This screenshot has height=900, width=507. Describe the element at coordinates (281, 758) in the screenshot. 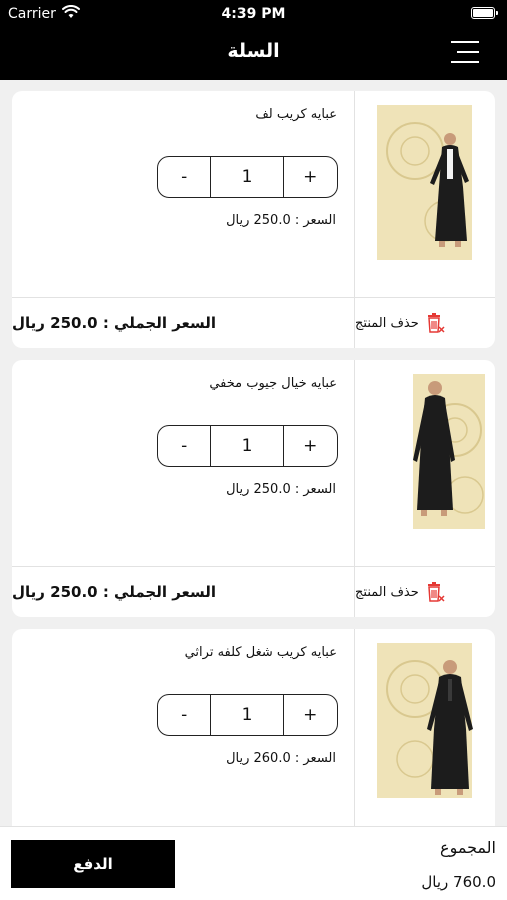

I see `unit-price: السعر : 260.0 ريال` at that location.